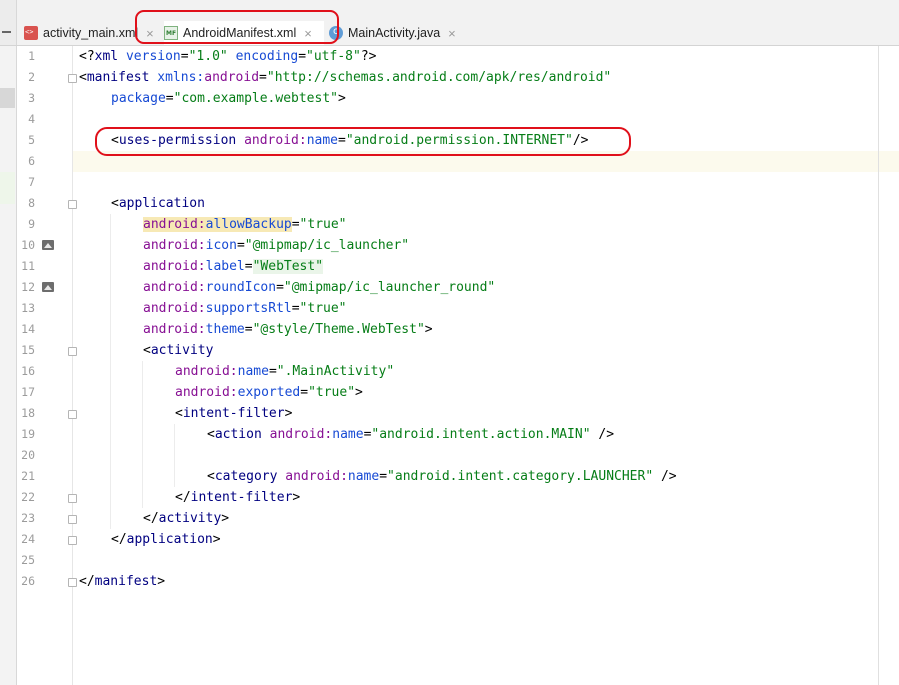  I want to click on code-line: android:label="WebTest", so click(233, 266).